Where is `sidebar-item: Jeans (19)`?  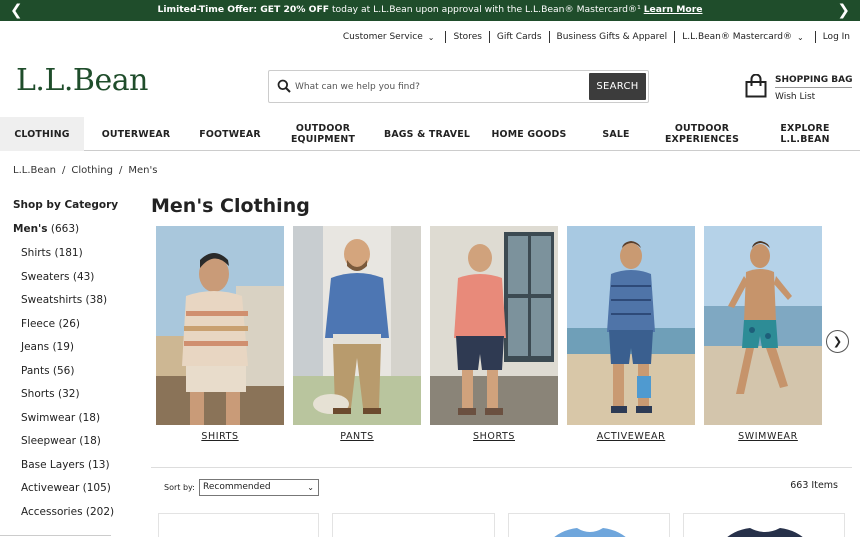
sidebar-item: Jeans (19) is located at coordinates (67, 352).